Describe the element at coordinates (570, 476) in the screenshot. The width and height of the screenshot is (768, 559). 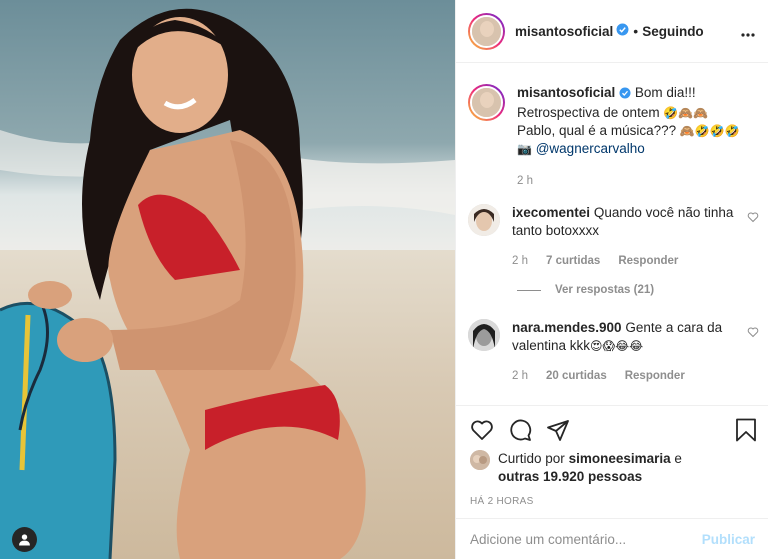
I see `likes-others: outras 19.920 pessoas` at that location.